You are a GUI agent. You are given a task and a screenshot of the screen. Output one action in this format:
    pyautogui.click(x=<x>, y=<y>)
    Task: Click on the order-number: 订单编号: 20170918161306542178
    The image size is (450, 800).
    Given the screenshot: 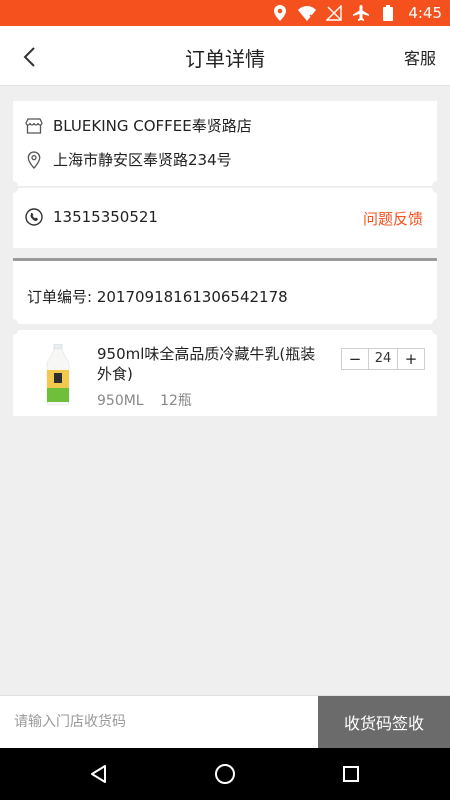 What is the action you would take?
    pyautogui.click(x=157, y=297)
    